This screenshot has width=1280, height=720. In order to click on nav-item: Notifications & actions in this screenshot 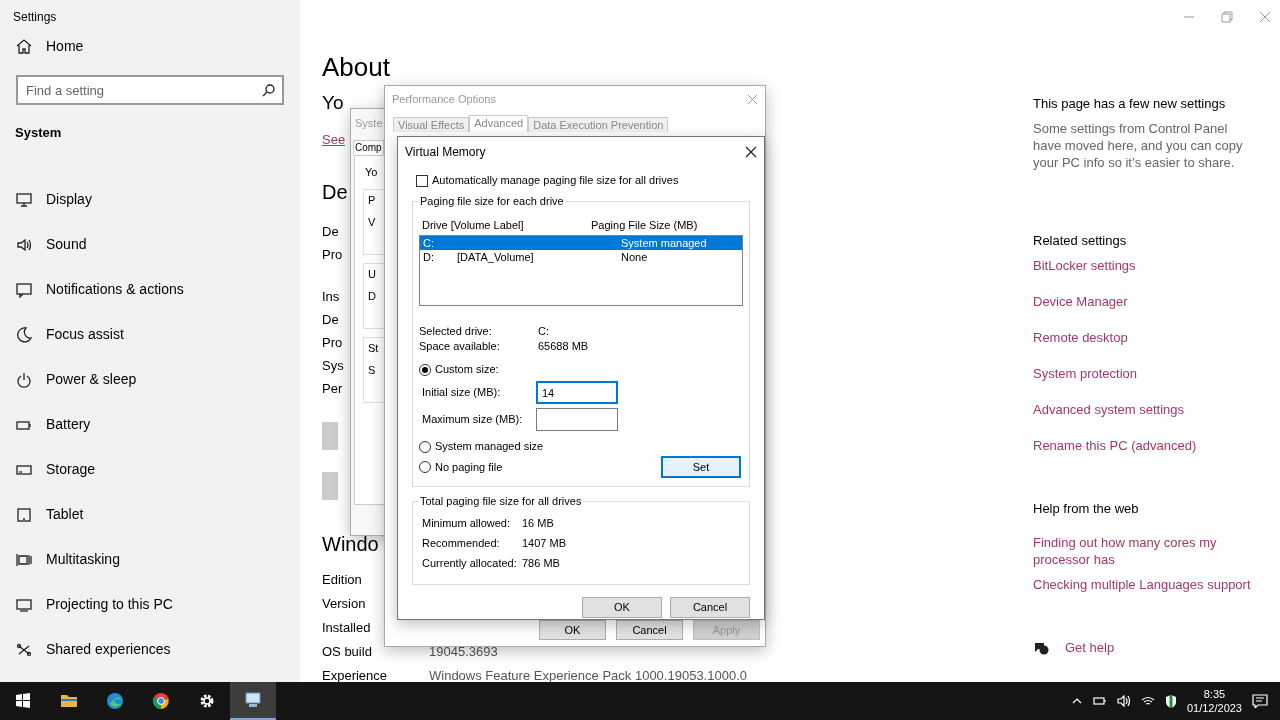, I will do `click(150, 289)`.